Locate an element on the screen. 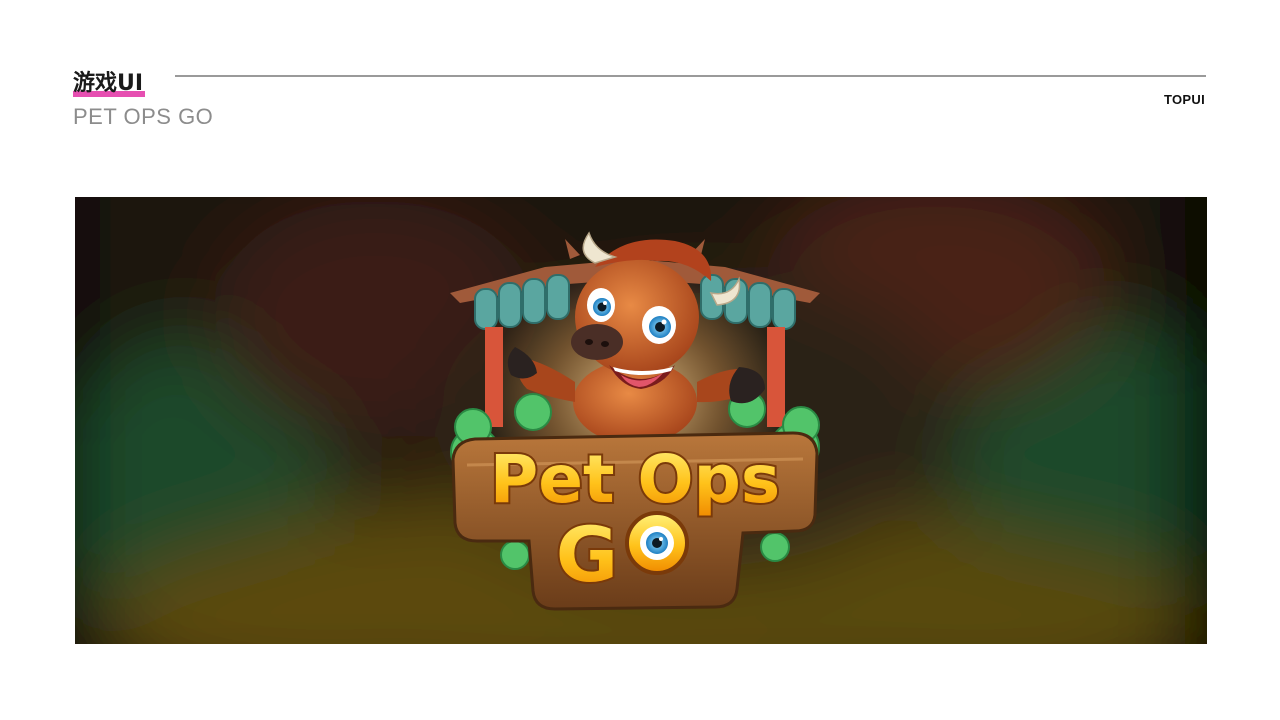  category-title: 游戏UI is located at coordinates (109, 84).